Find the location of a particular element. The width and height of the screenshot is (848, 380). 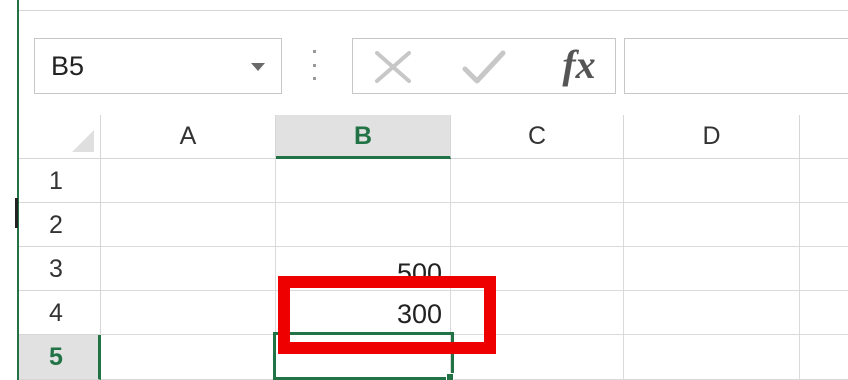

fill-handle is located at coordinates (450, 376).